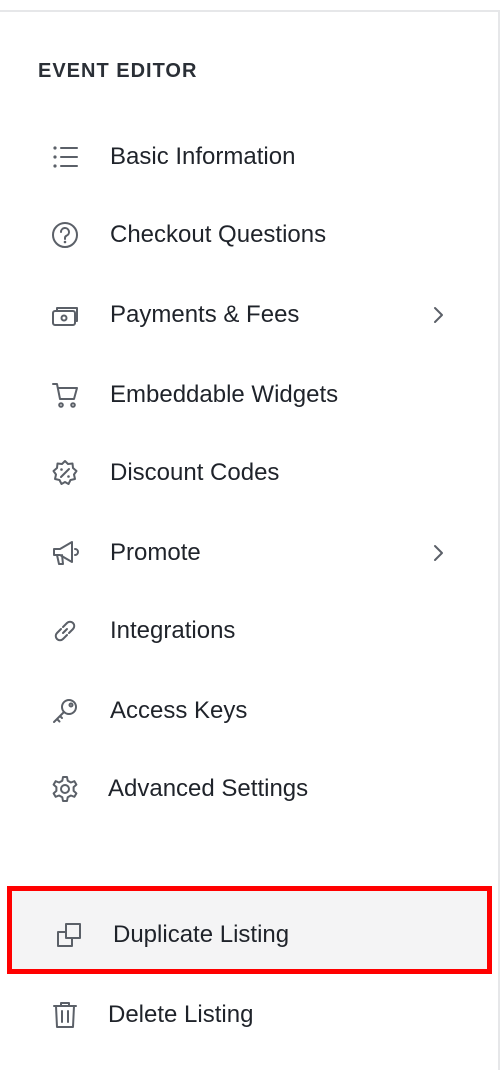 Image resolution: width=500 pixels, height=1070 pixels. I want to click on menu-item-checkout-questions: Checkout Questions, so click(248, 235).